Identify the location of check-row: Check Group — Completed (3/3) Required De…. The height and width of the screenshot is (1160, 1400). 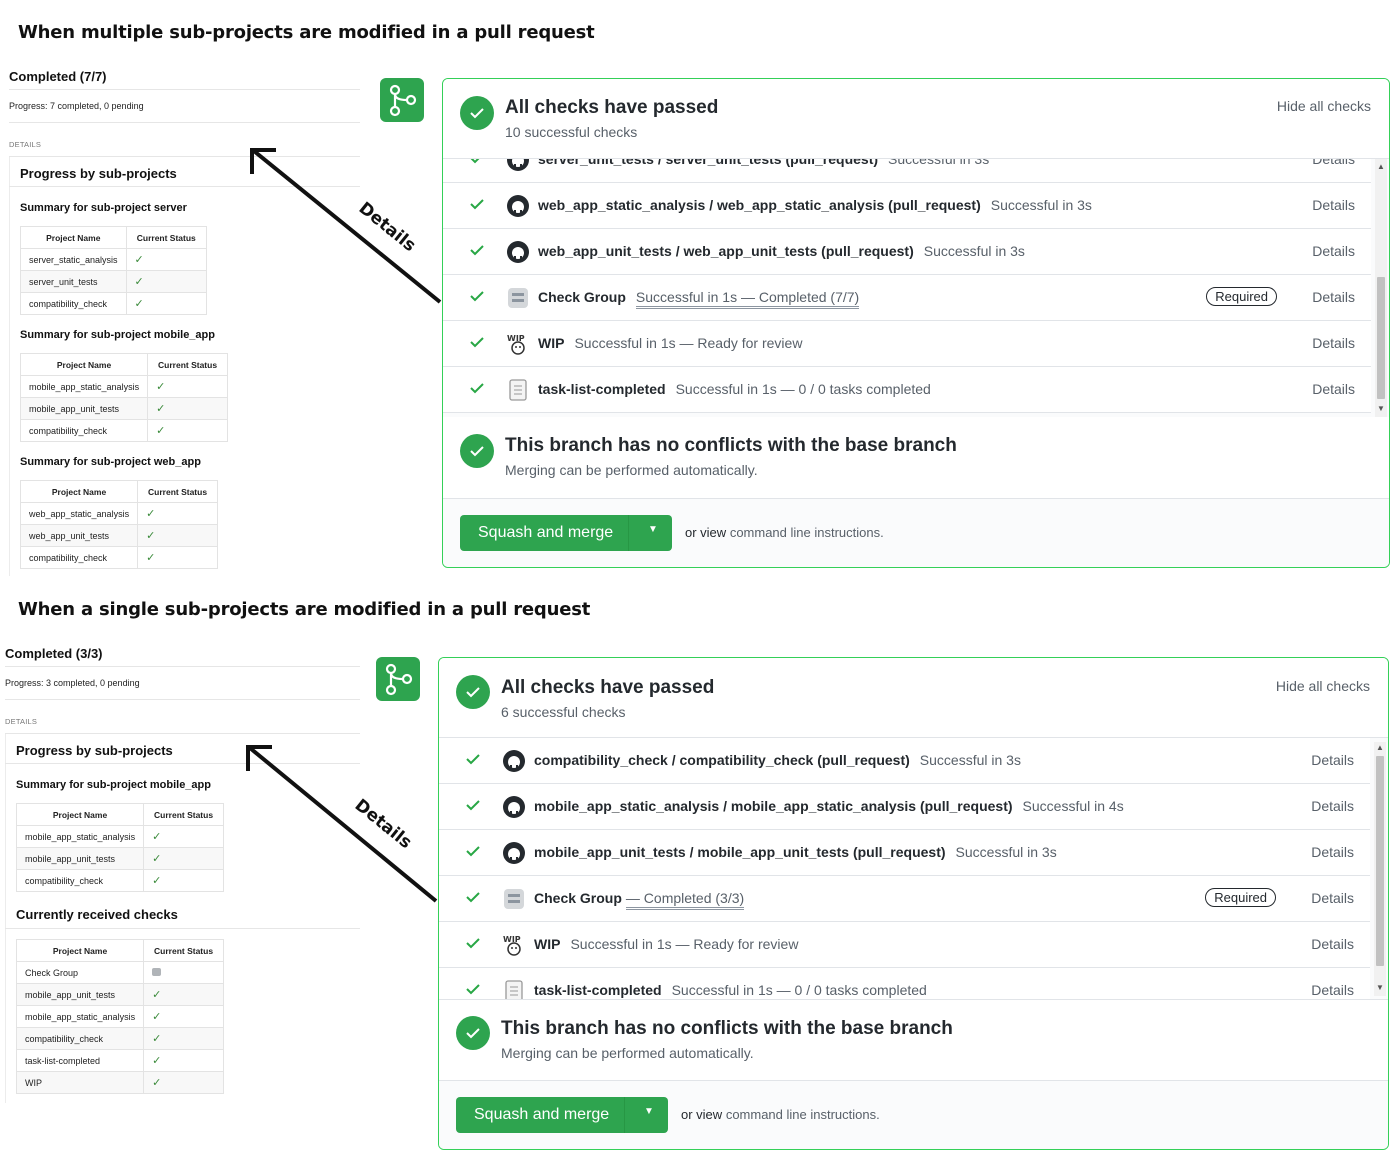
(904, 899).